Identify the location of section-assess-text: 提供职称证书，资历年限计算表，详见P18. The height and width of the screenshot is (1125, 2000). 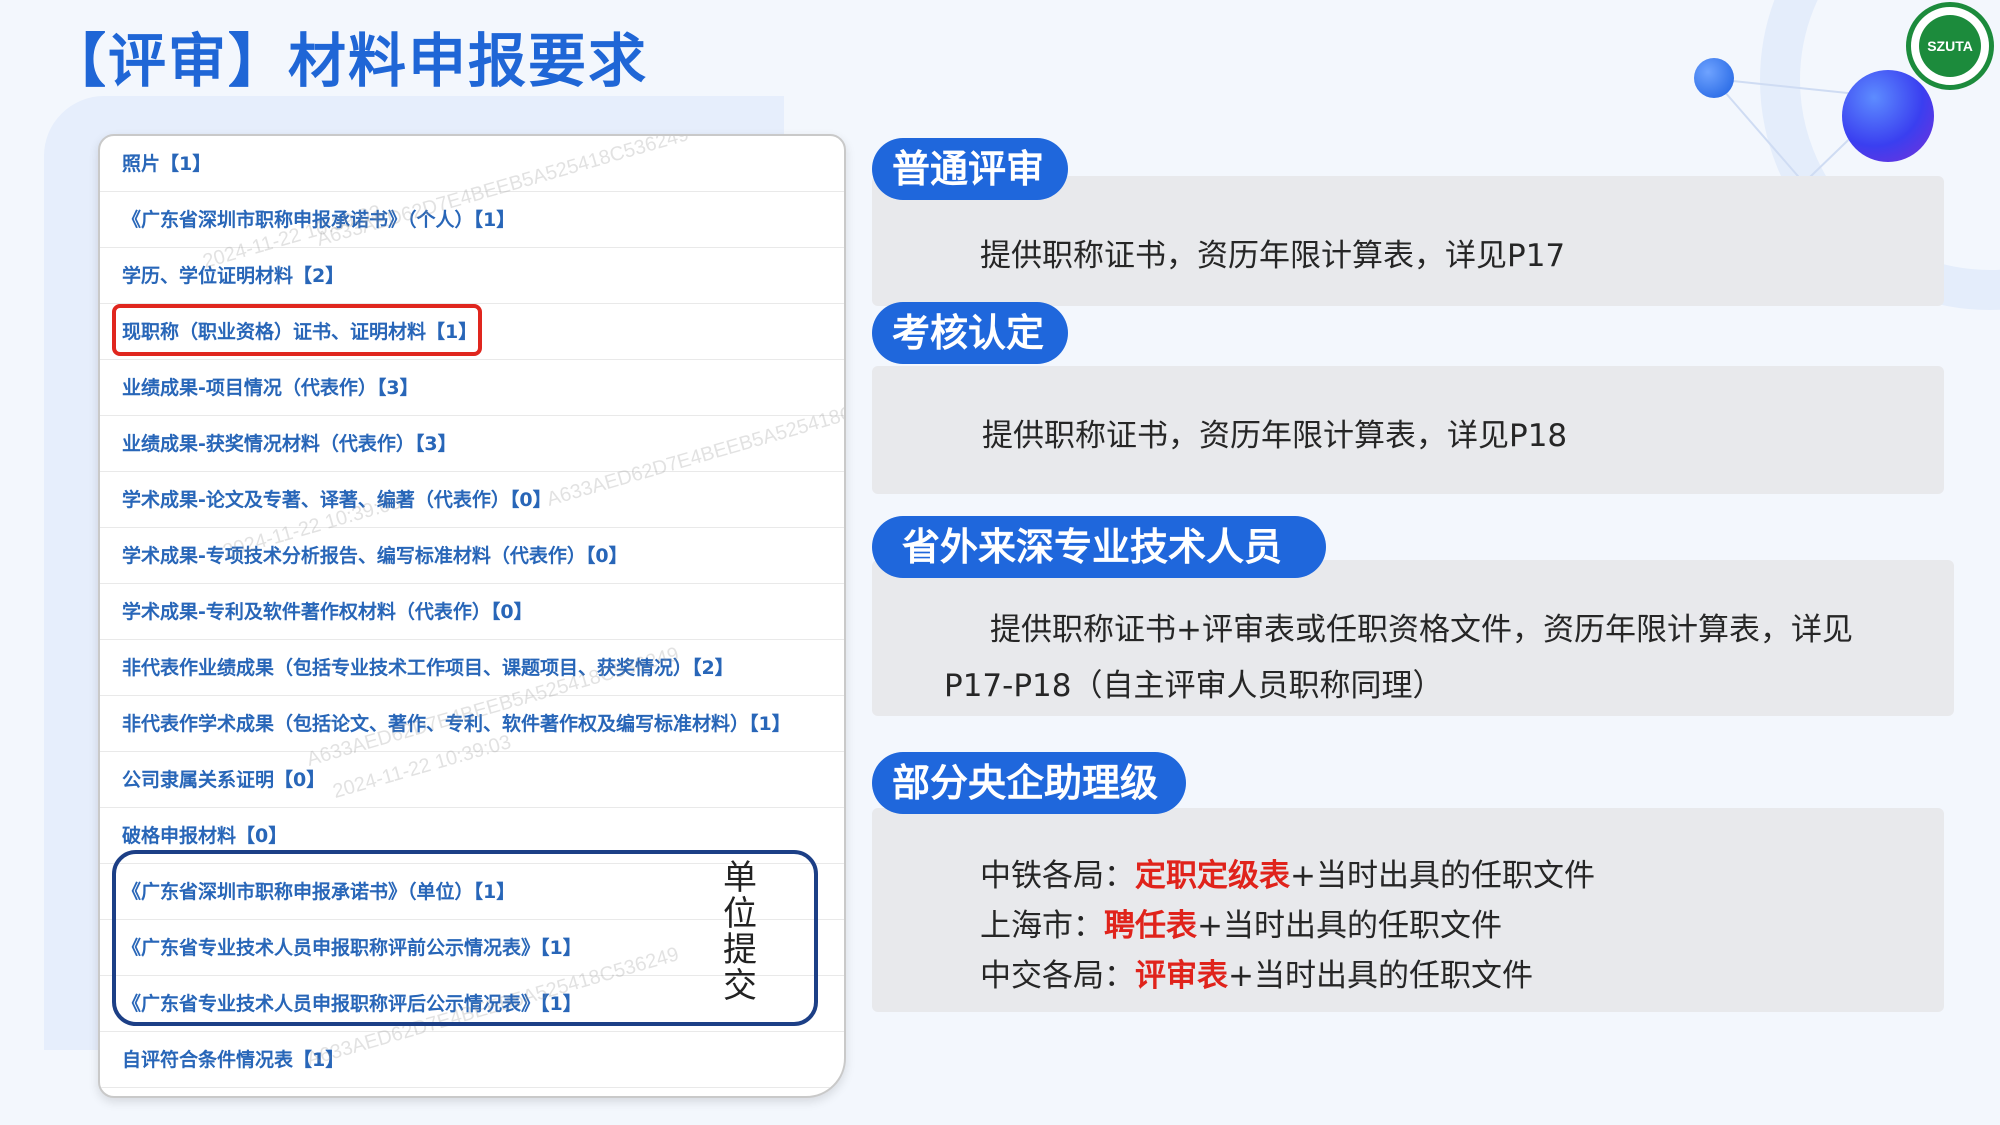
(1275, 436).